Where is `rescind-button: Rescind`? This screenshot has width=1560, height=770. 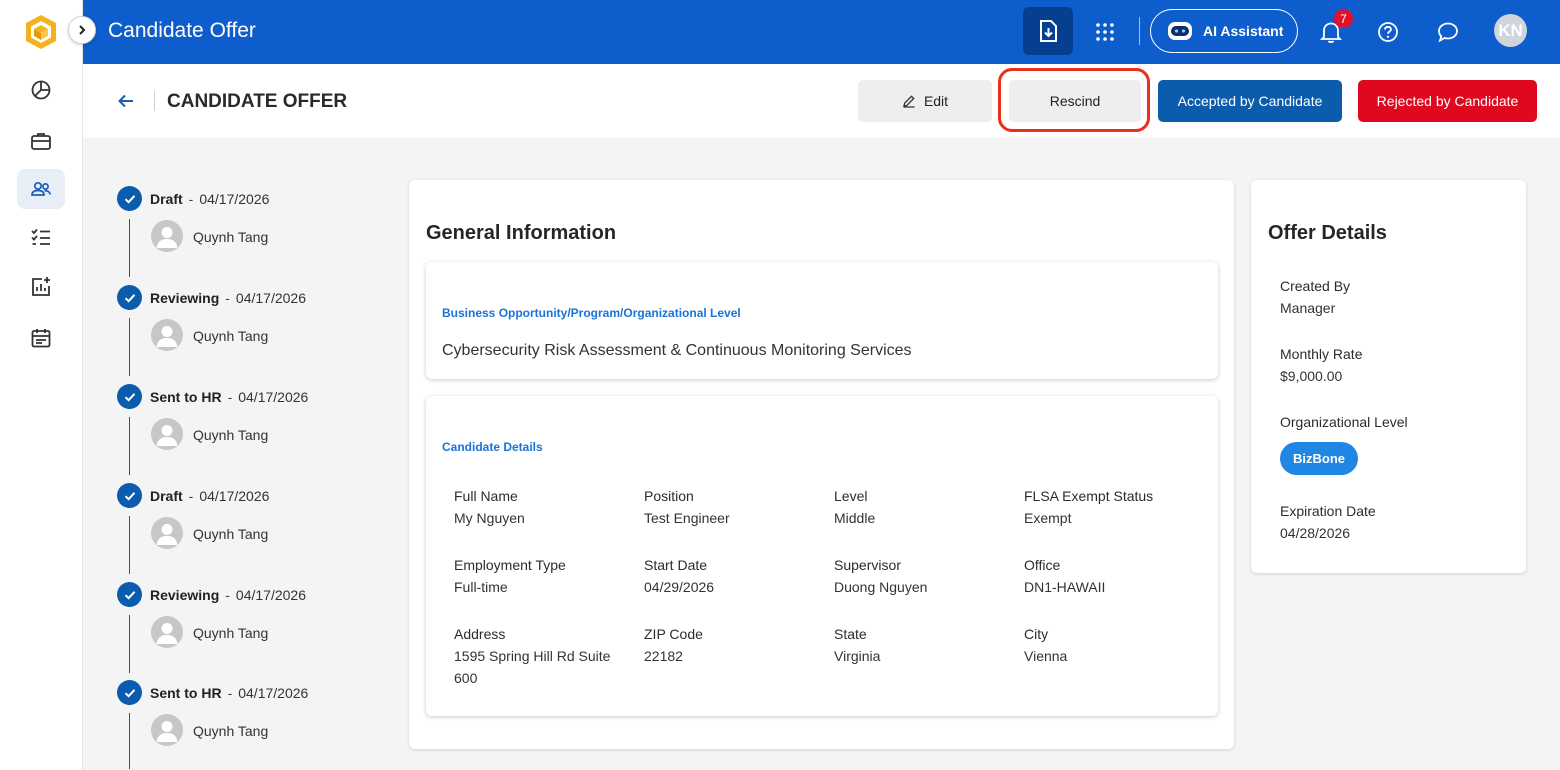 rescind-button: Rescind is located at coordinates (1075, 101).